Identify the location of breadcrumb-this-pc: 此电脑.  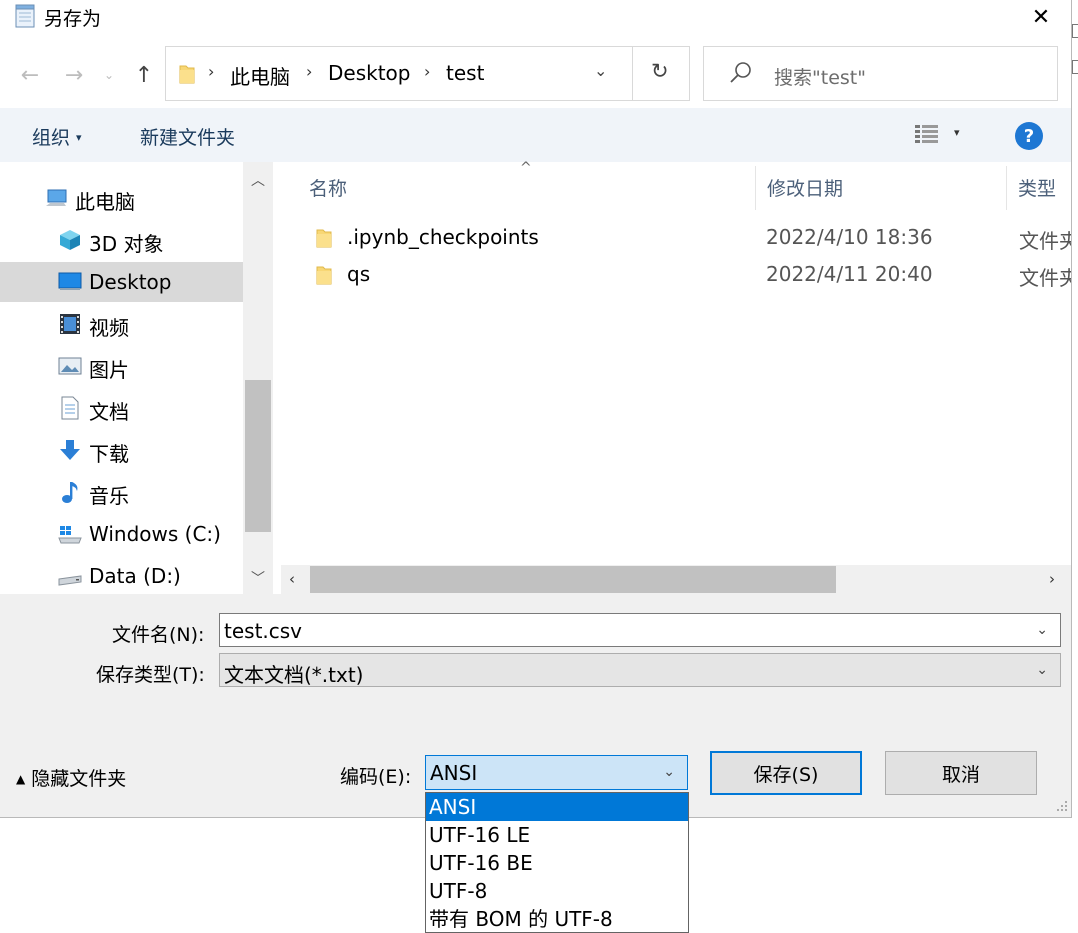
(260, 75).